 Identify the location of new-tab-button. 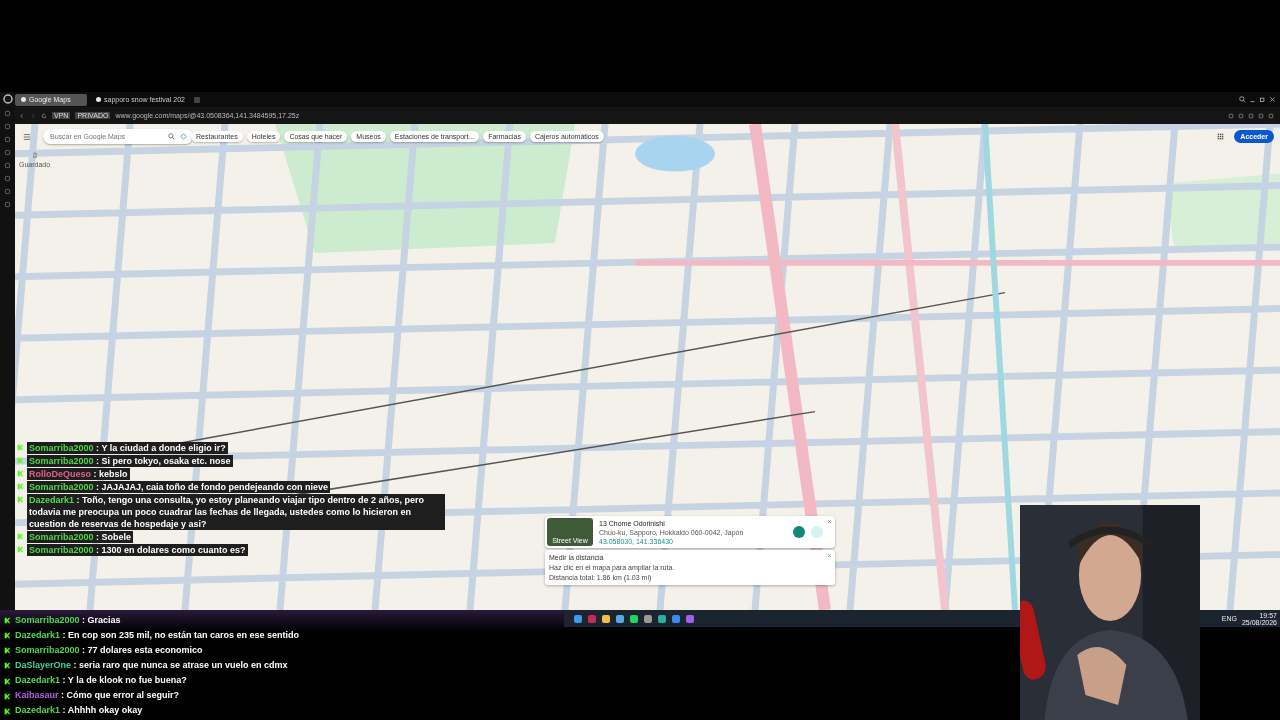
(196, 99).